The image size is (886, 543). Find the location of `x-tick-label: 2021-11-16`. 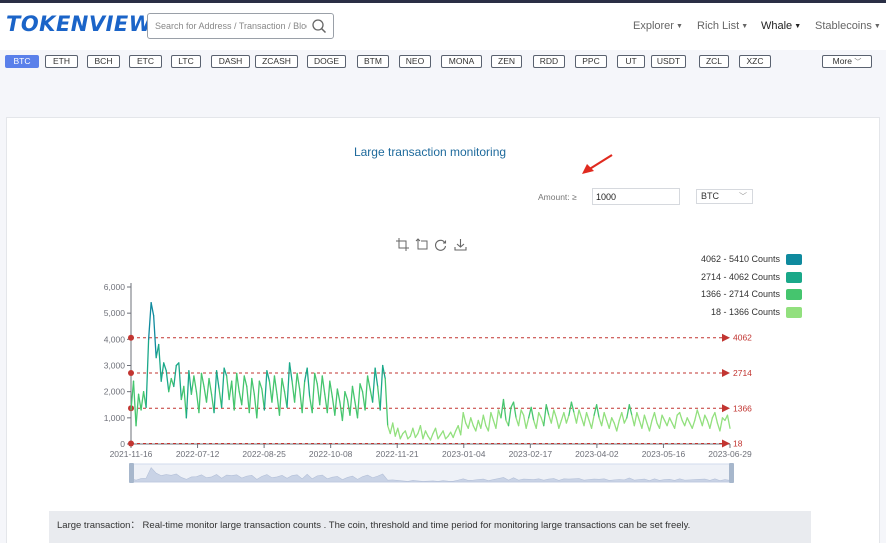

x-tick-label: 2021-11-16 is located at coordinates (131, 454).